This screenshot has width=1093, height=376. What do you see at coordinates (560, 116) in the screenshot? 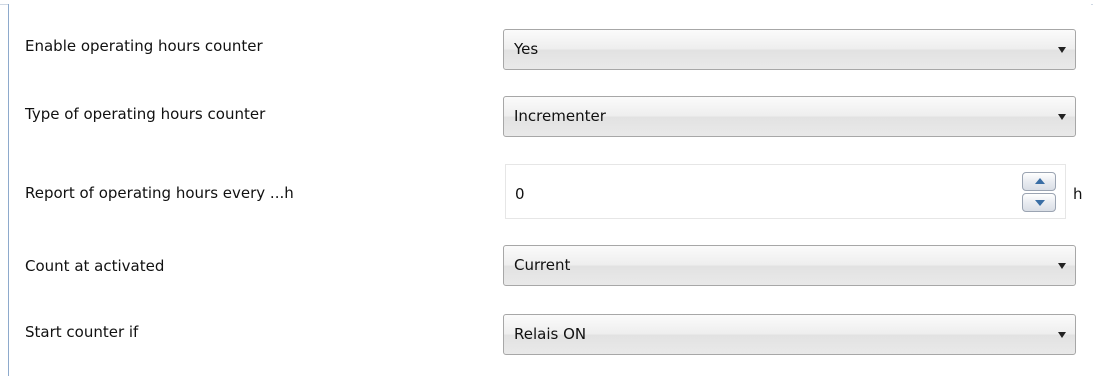
I see `counter-type-value: Incrementer` at bounding box center [560, 116].